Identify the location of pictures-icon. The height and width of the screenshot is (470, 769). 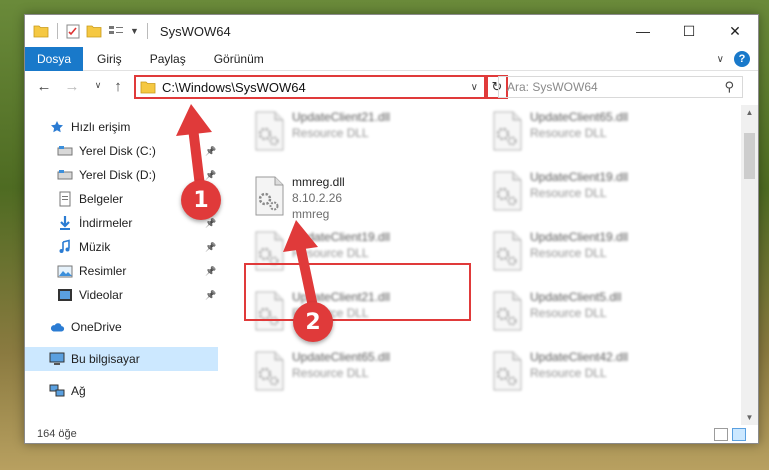
(65, 271).